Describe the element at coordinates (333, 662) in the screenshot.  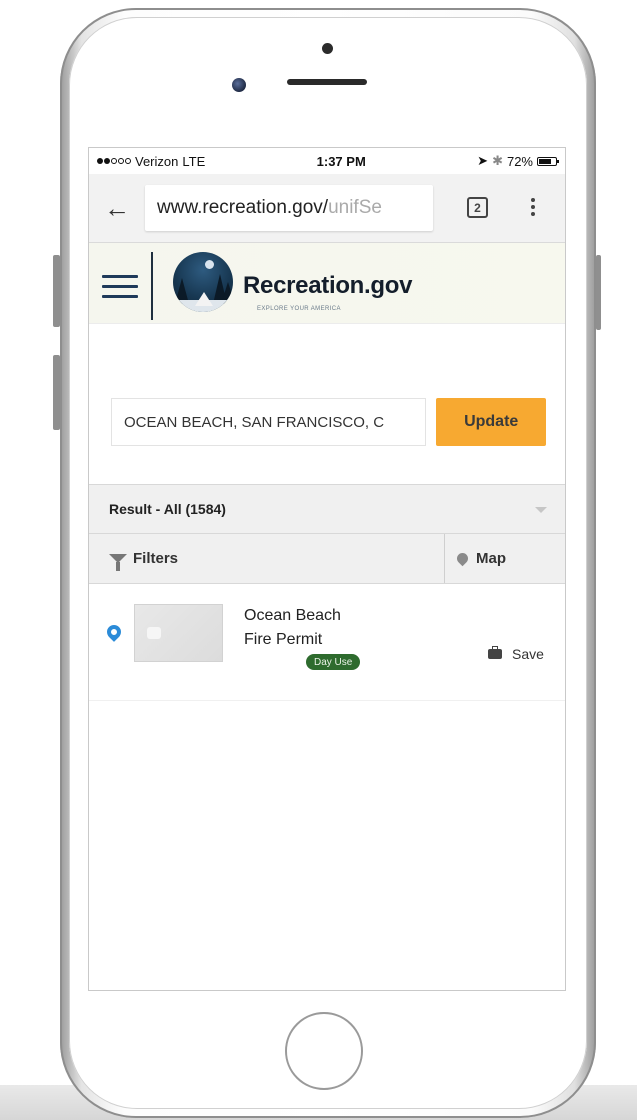
I see `day-use-badge: Day Use` at that location.